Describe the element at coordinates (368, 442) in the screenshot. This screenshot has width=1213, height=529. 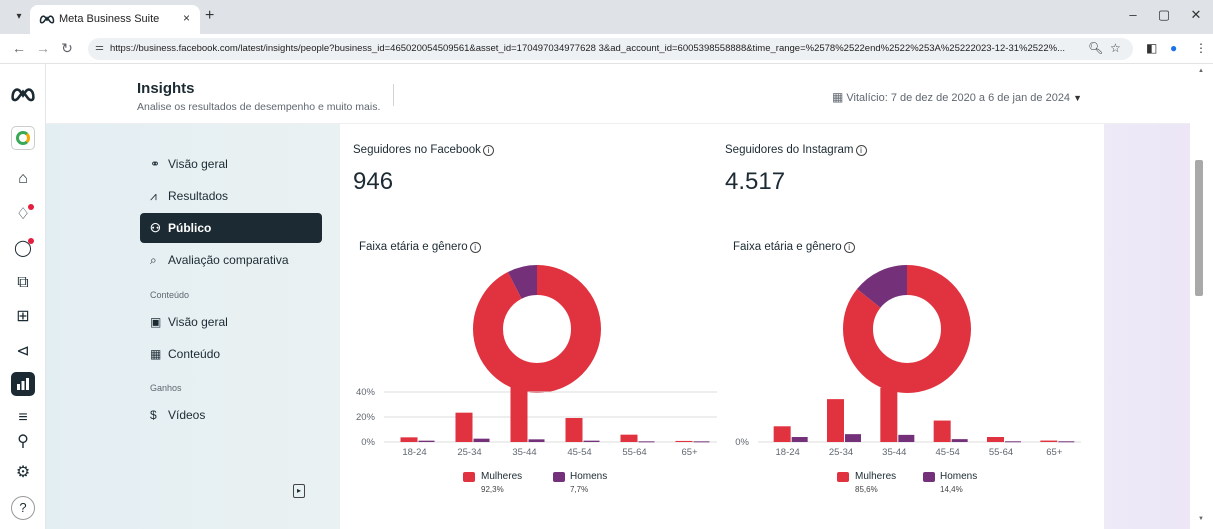
I see `y-tick-label: 0%` at that location.